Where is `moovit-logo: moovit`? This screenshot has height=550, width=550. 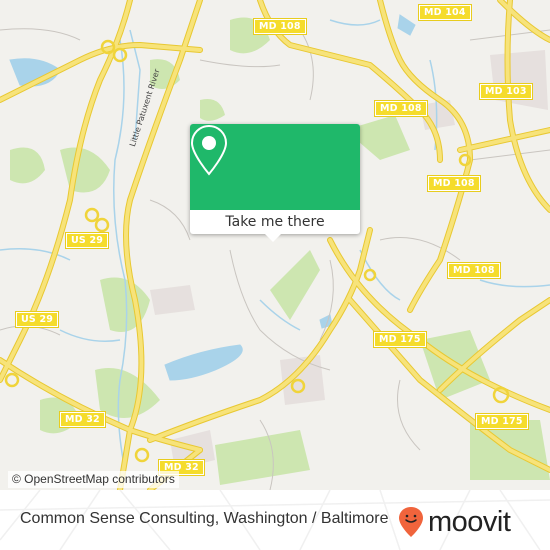
moovit-logo: moovit is located at coordinates (454, 522).